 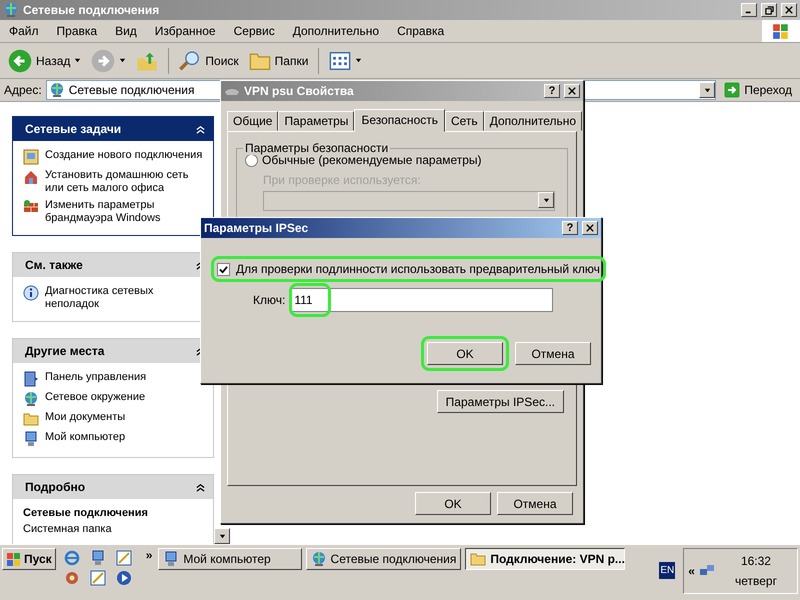 What do you see at coordinates (68, 529) in the screenshot?
I see `folder-type: Системная папка` at bounding box center [68, 529].